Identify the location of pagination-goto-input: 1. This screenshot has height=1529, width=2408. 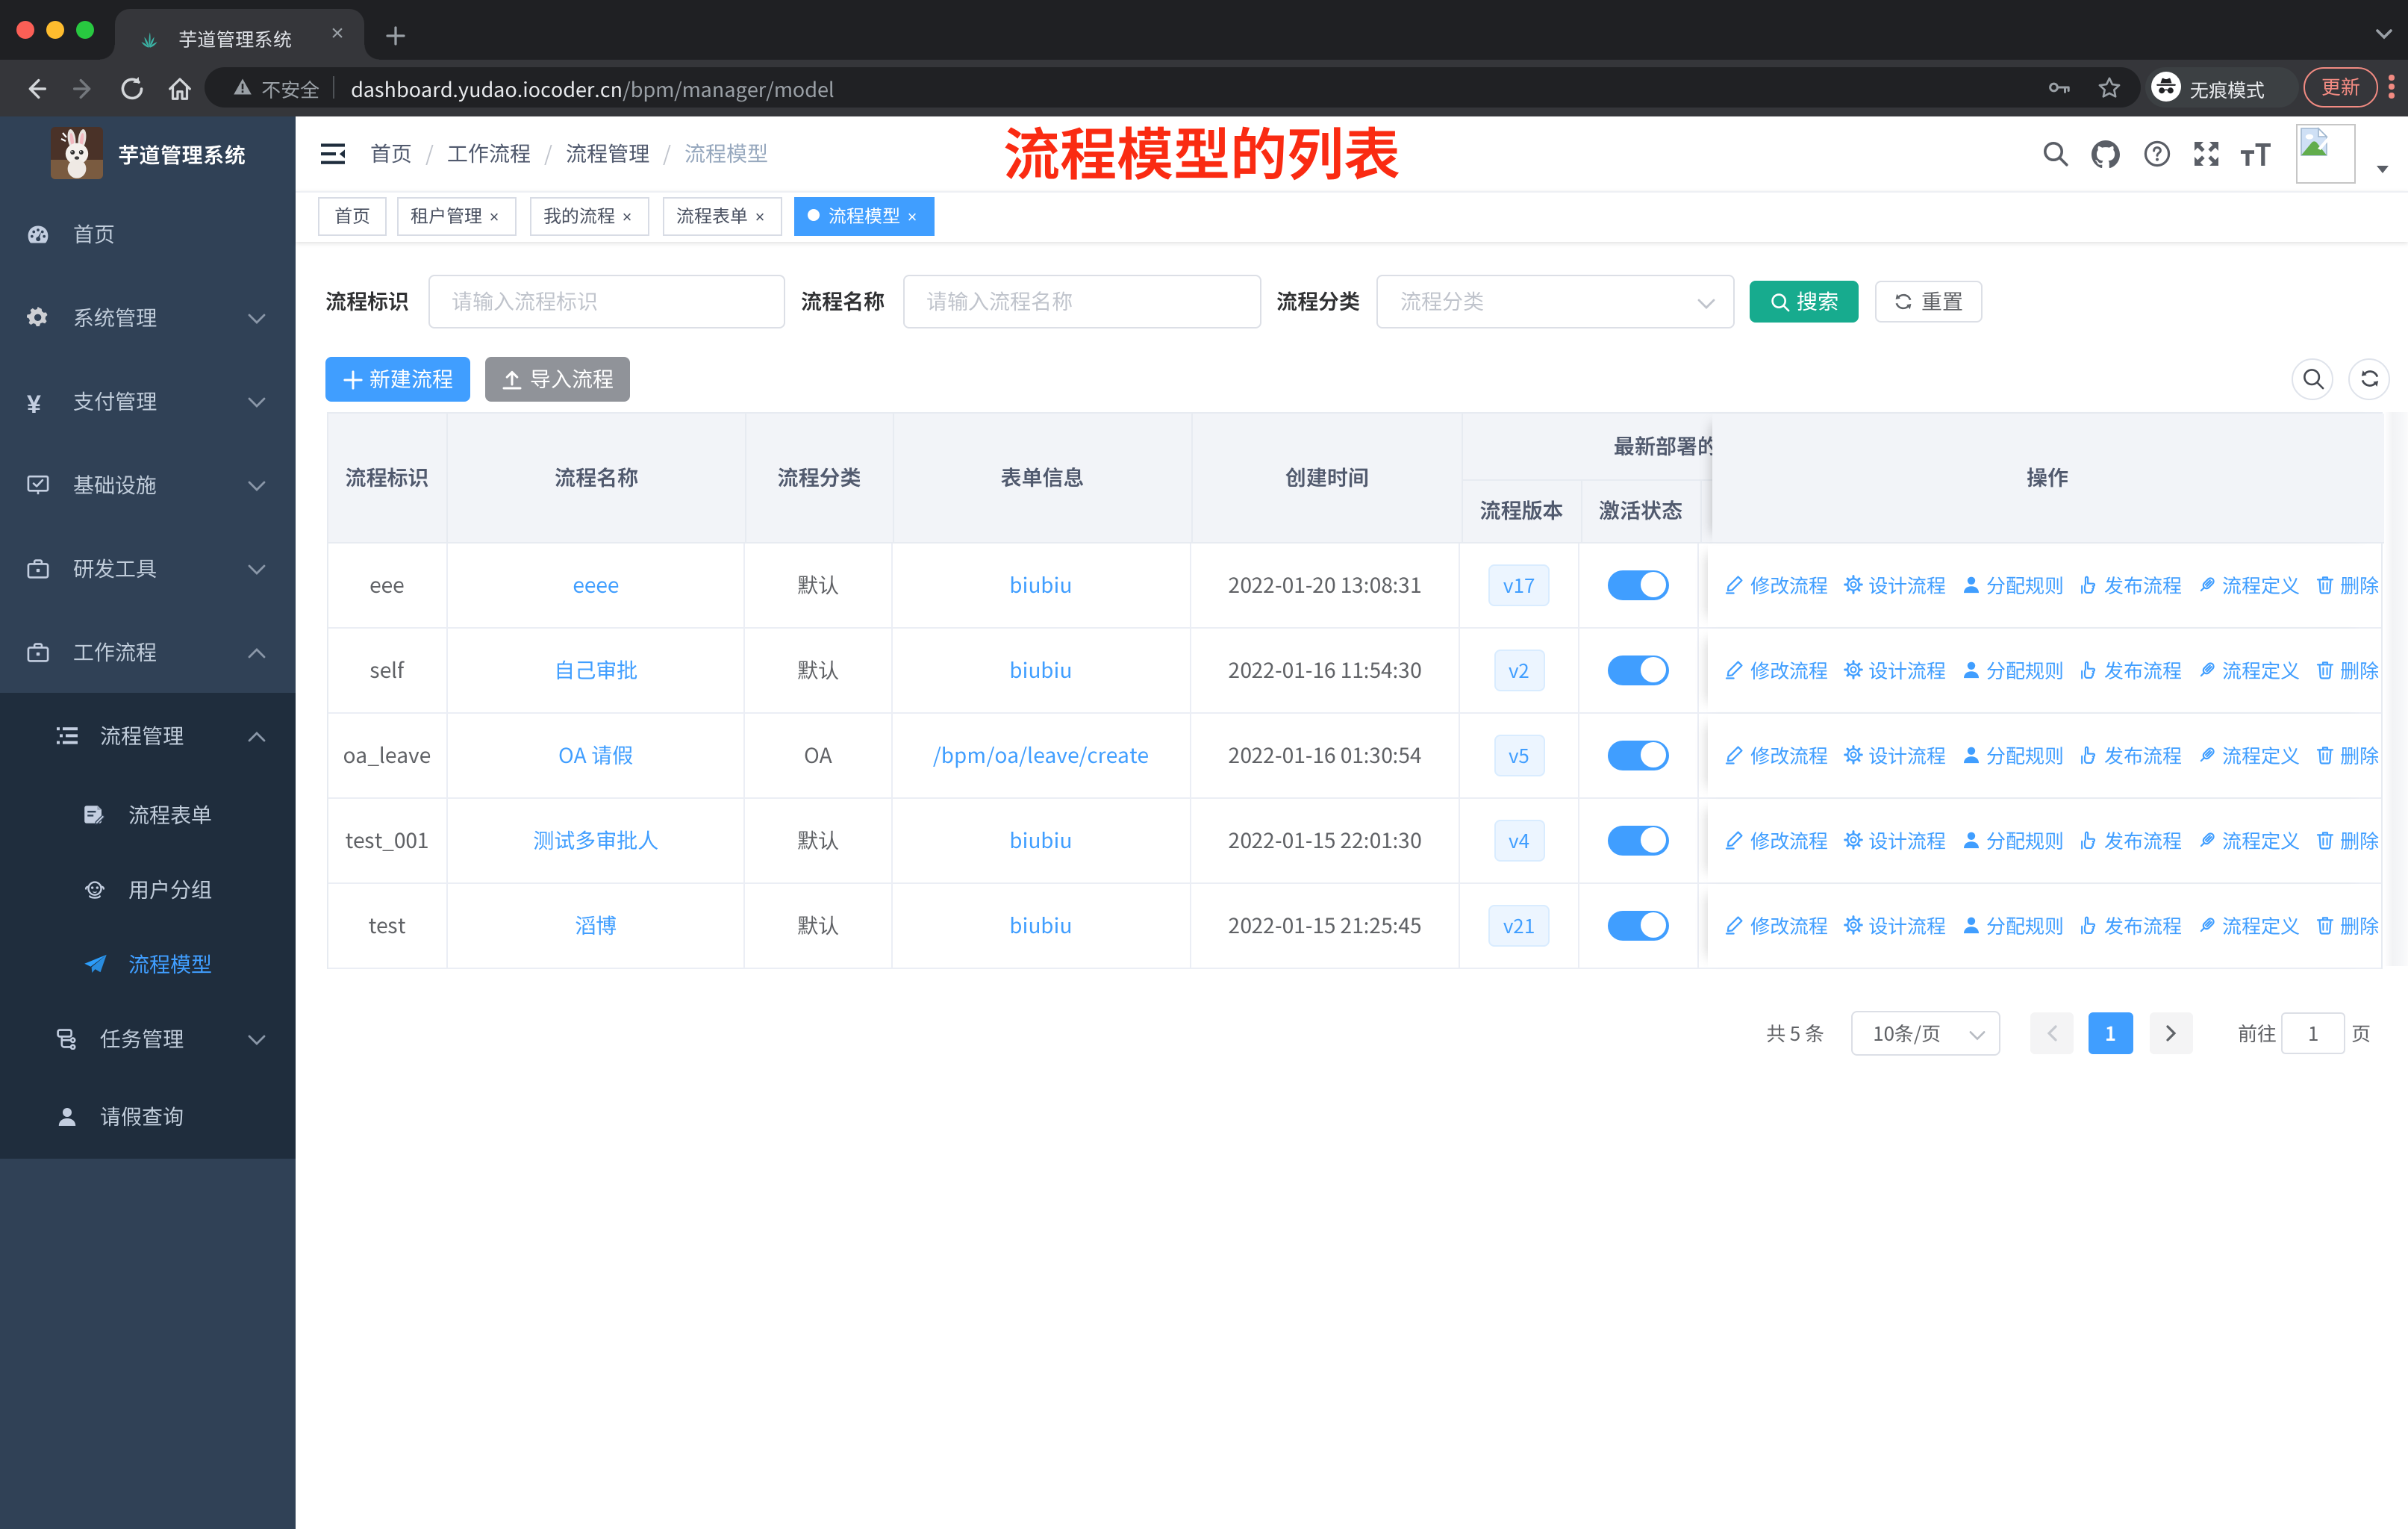
(2313, 1033).